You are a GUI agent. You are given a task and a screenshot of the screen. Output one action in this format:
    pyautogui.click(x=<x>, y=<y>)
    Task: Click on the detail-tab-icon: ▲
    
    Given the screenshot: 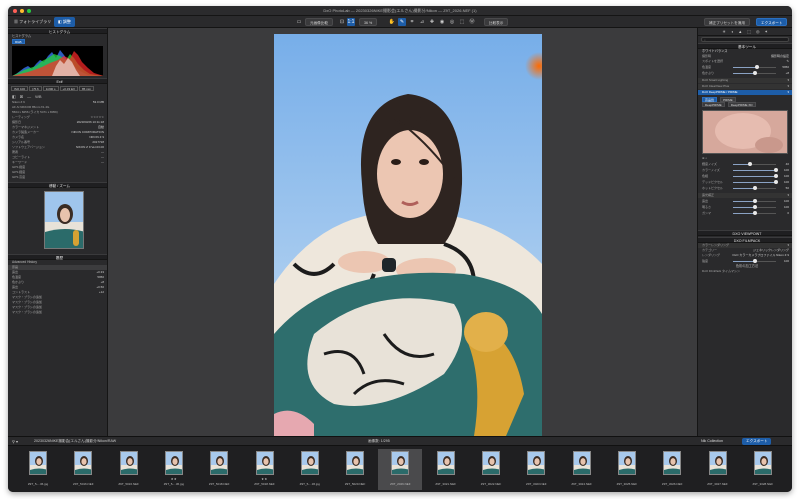 What is the action you would take?
    pyautogui.click(x=740, y=31)
    